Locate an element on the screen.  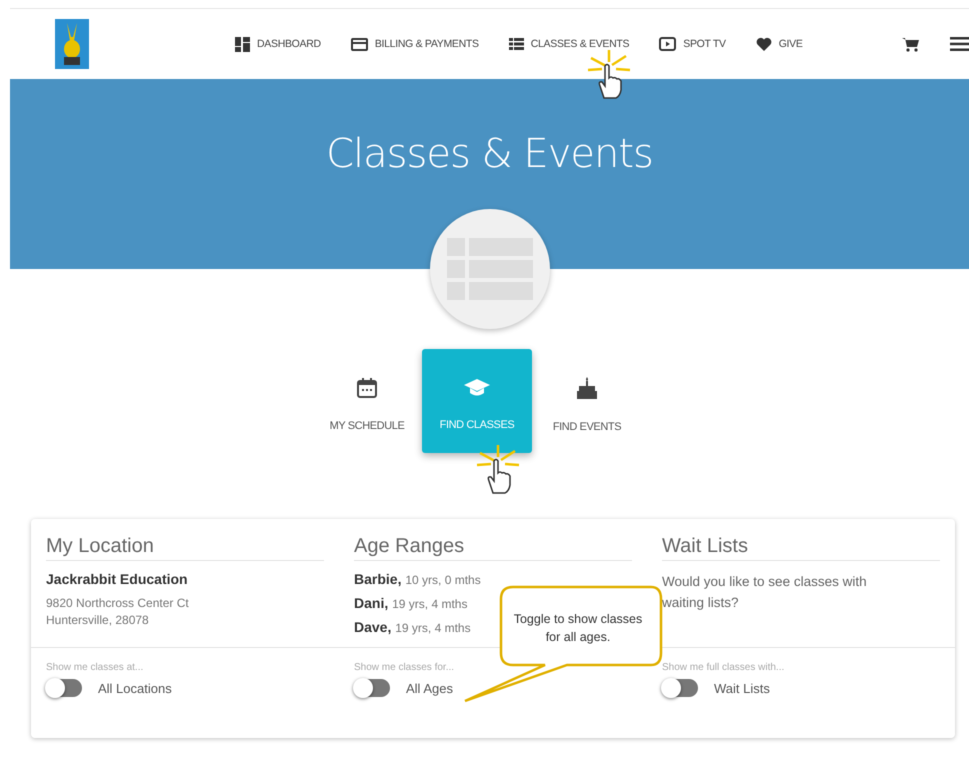
callout-text: Toggle to show classes for all ages. is located at coordinates (578, 628).